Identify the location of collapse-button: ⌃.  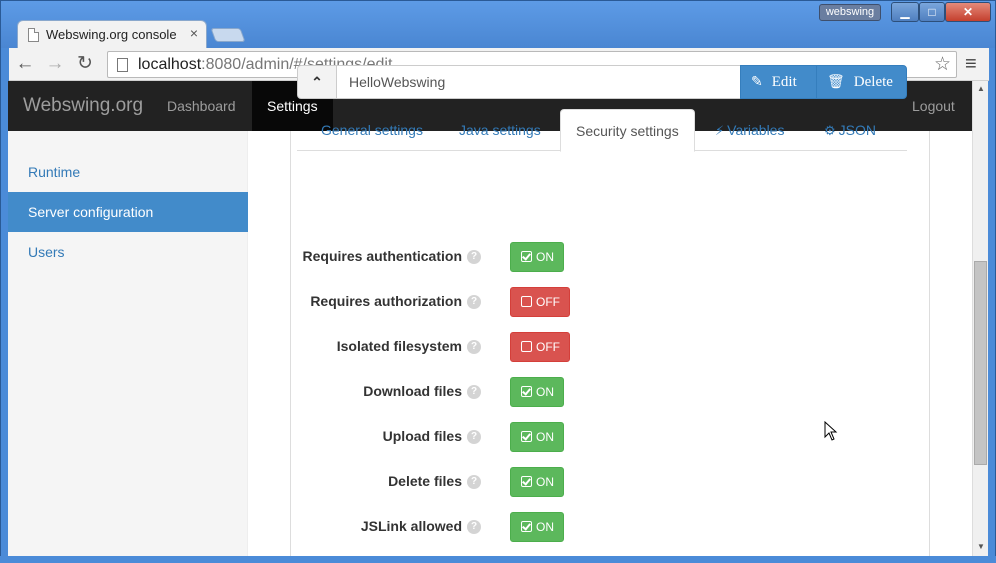
(317, 82).